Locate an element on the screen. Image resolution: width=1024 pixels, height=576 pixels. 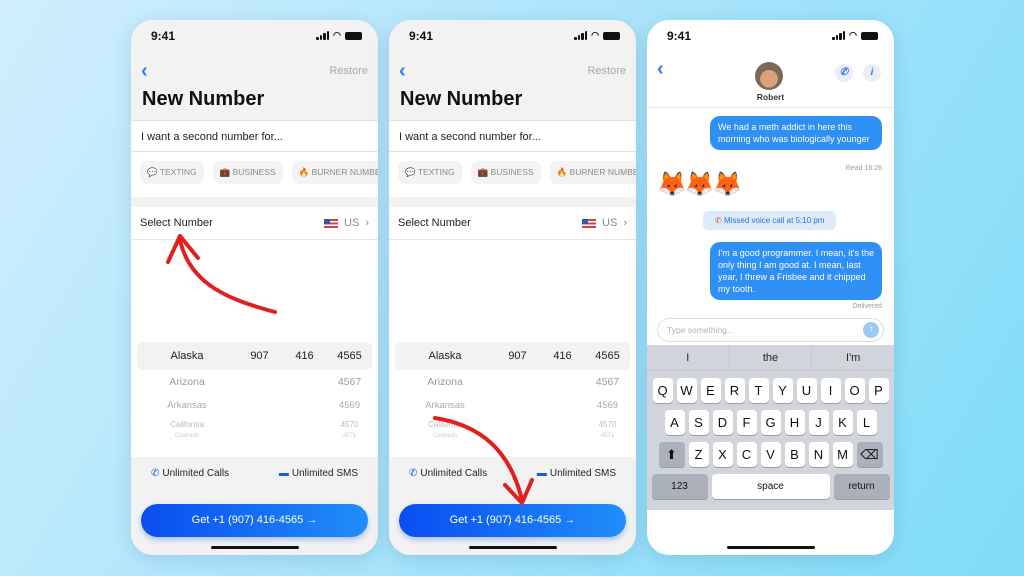
key: U is located at coordinates (806, 390).